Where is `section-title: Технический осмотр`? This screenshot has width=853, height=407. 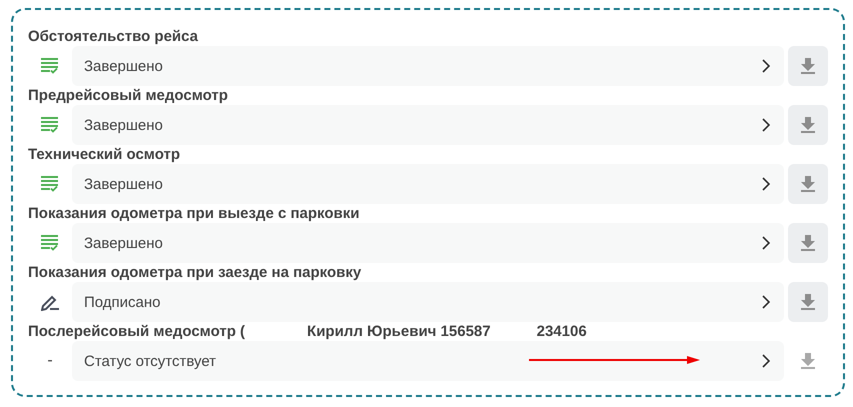 section-title: Технический осмотр is located at coordinates (104, 154).